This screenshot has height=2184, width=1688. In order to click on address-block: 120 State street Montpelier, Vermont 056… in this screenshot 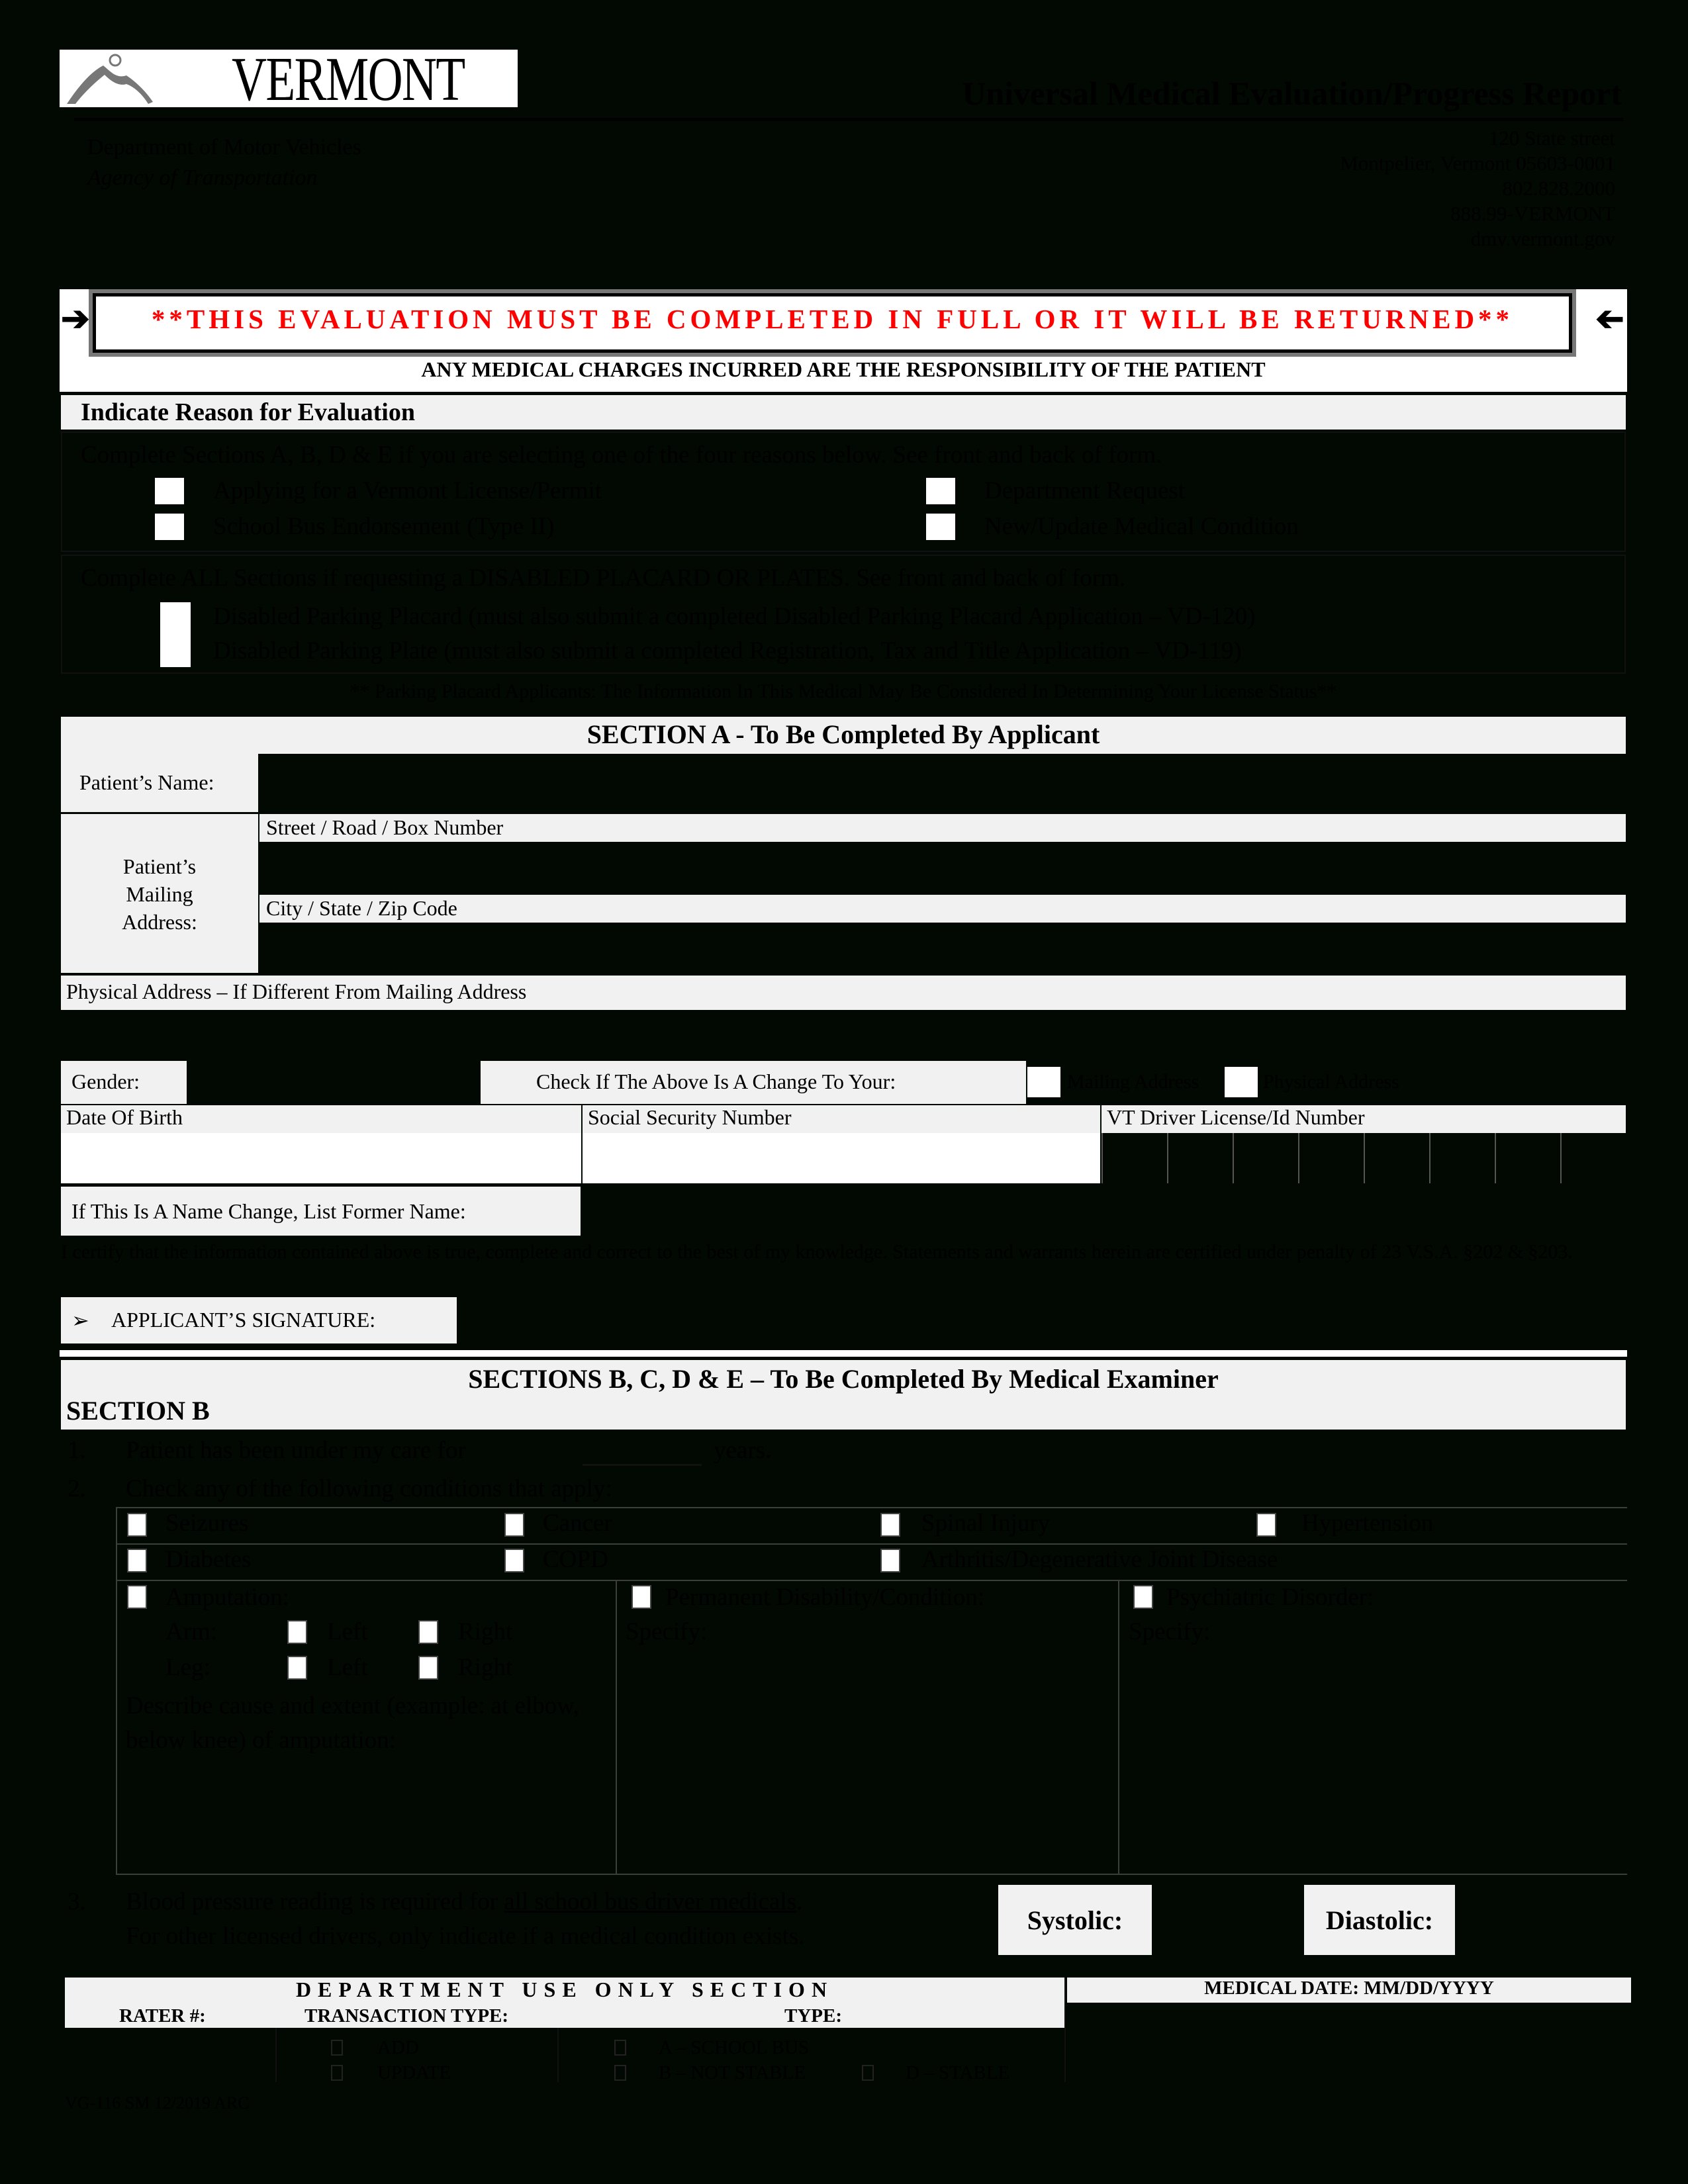, I will do `click(1477, 188)`.